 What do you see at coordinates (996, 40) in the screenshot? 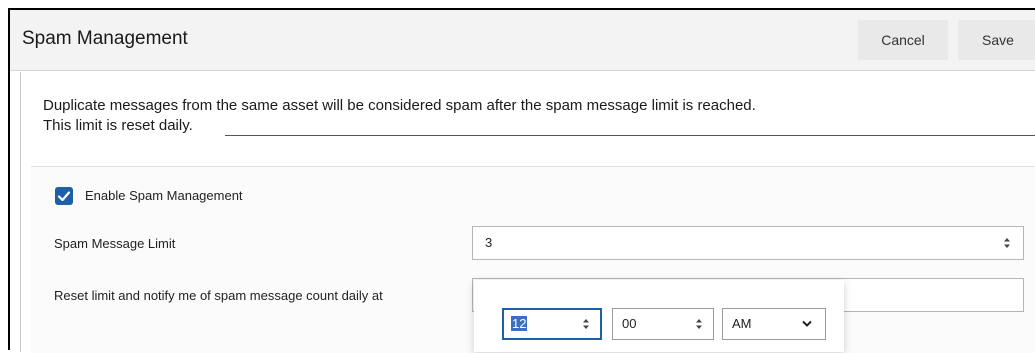
I see `save-button: Save` at bounding box center [996, 40].